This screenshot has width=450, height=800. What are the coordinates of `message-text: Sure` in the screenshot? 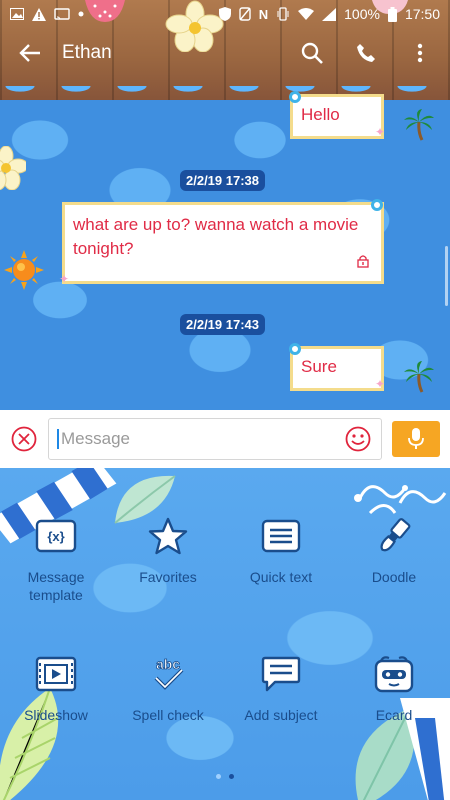 It's located at (319, 366).